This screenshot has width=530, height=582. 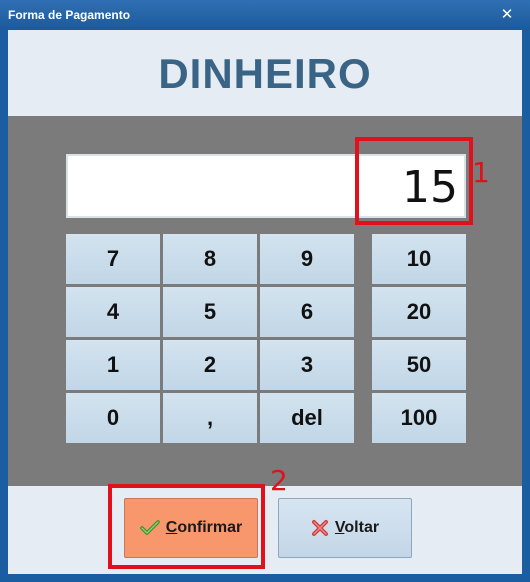 What do you see at coordinates (419, 312) in the screenshot?
I see `quick-amount-20: 20` at bounding box center [419, 312].